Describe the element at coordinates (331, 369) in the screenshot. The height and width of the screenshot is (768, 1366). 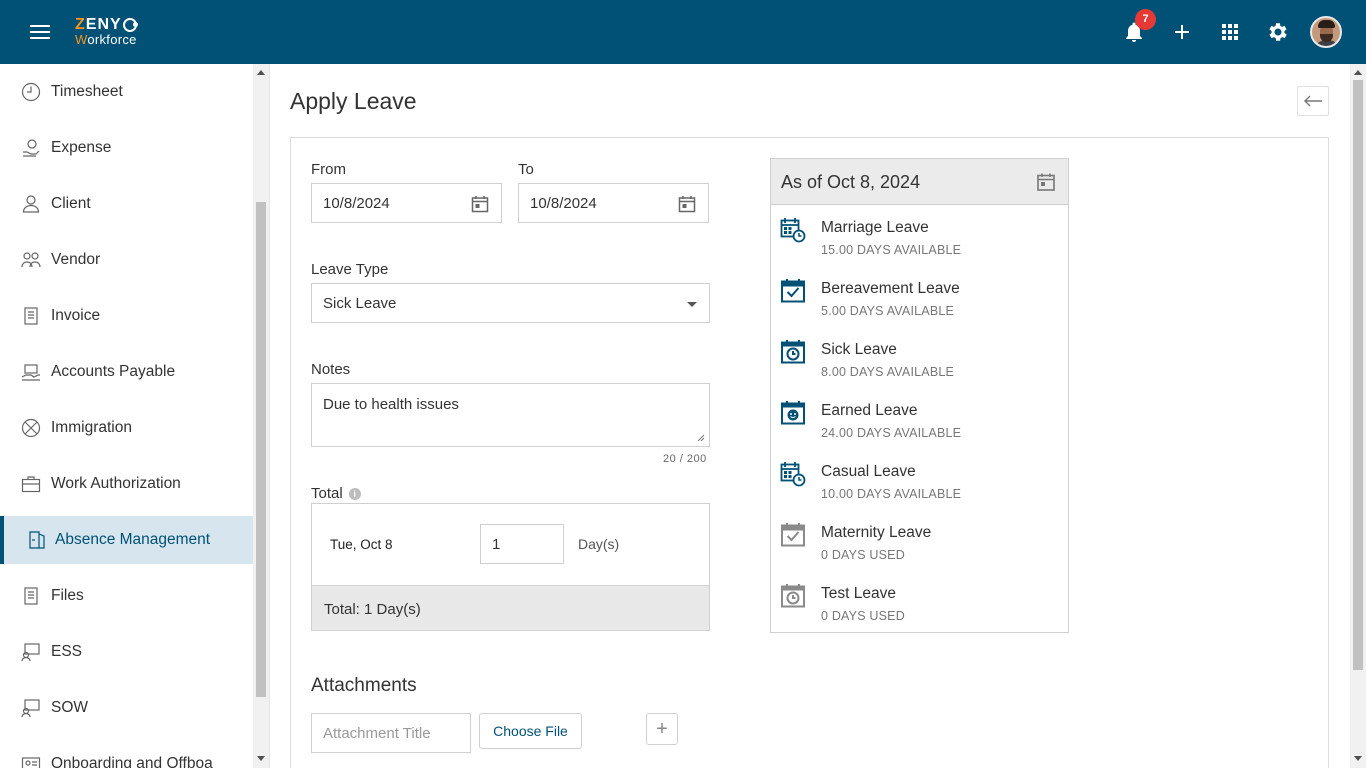
I see `notes-label: Notes` at that location.